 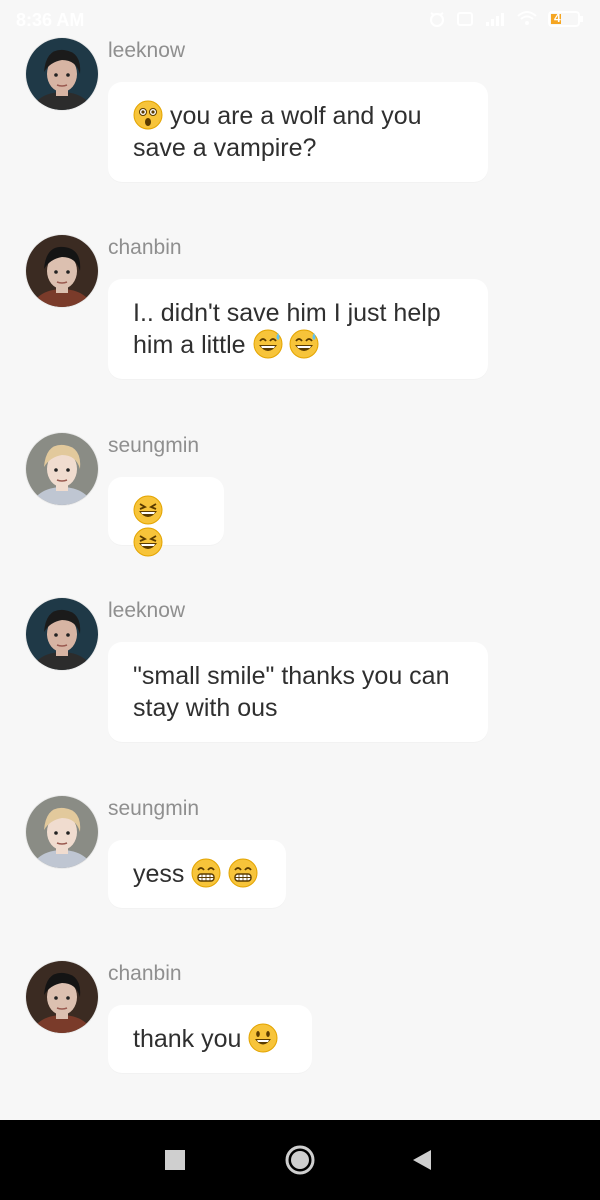 I want to click on back-button, so click(x=422, y=1160).